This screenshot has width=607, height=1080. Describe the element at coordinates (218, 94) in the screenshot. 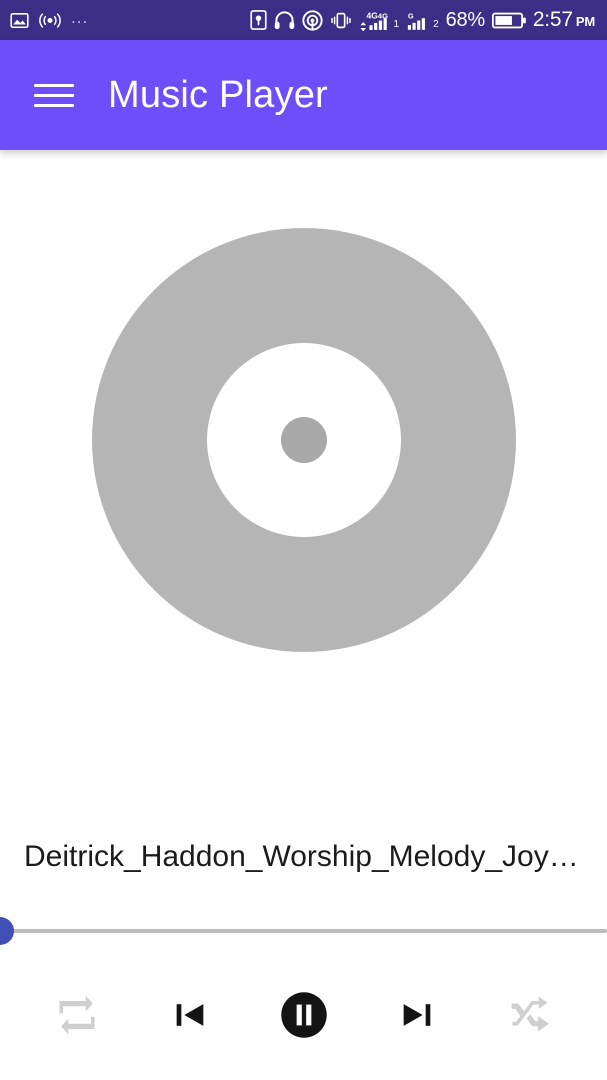

I see `page-title: Music Player` at that location.